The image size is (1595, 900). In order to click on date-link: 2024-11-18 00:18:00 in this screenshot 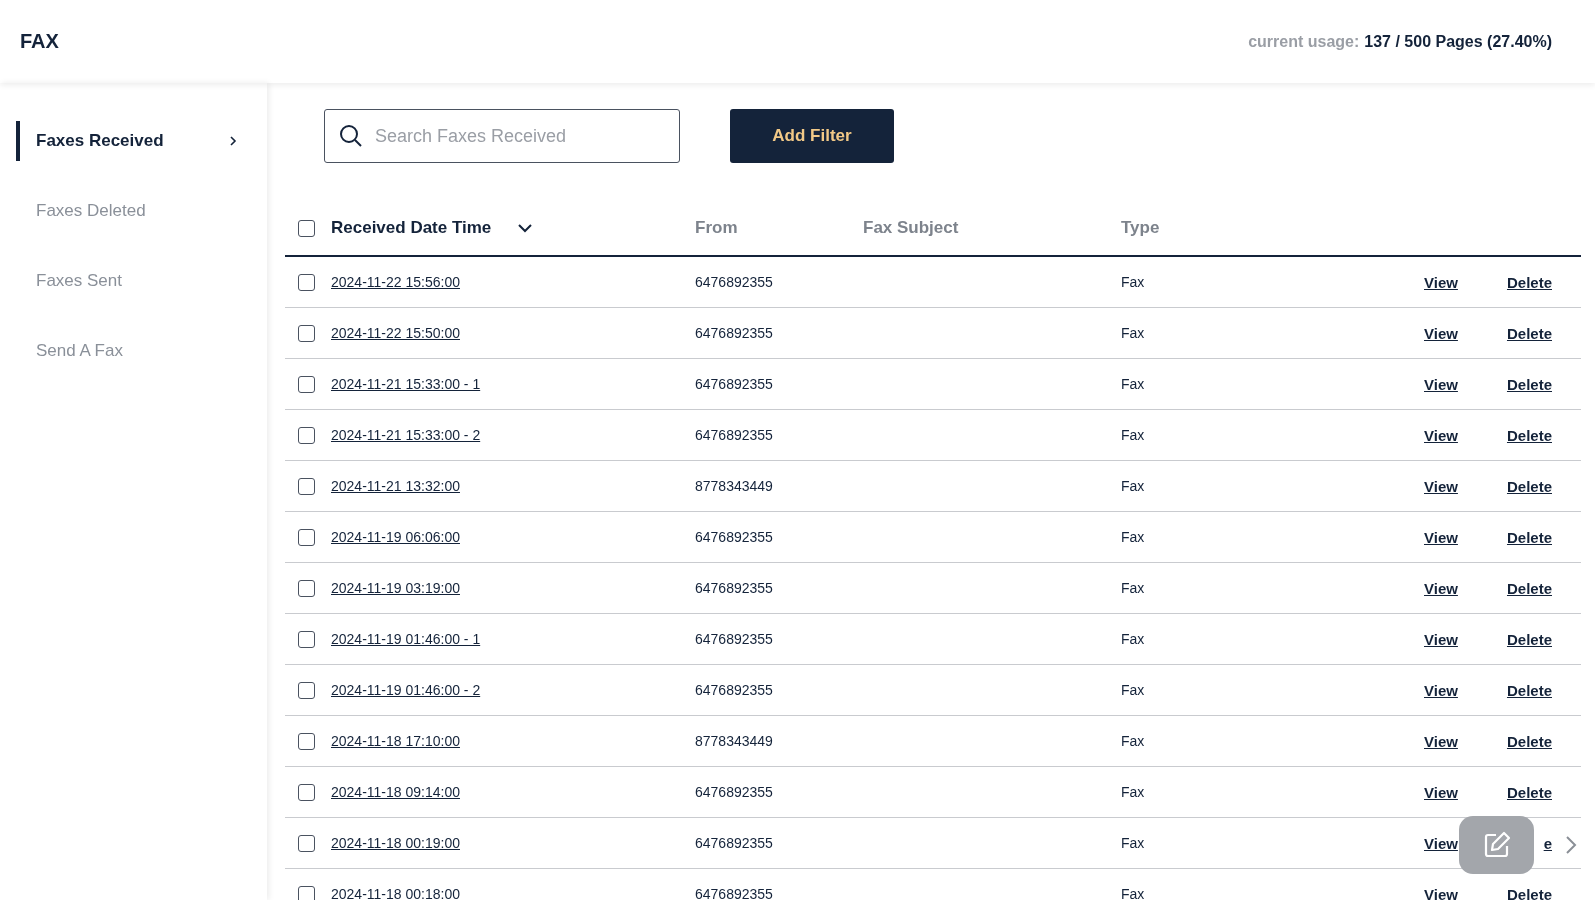, I will do `click(395, 893)`.